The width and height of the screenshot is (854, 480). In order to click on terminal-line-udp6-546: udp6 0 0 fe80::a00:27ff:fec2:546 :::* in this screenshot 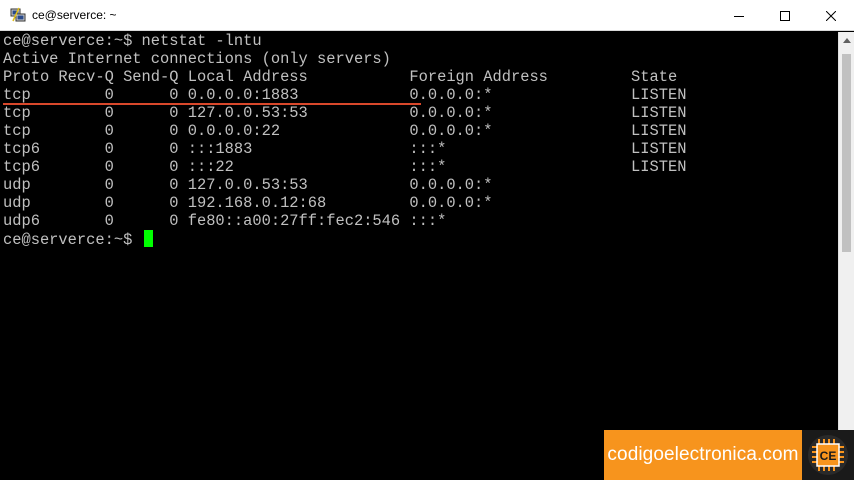, I will do `click(225, 221)`.